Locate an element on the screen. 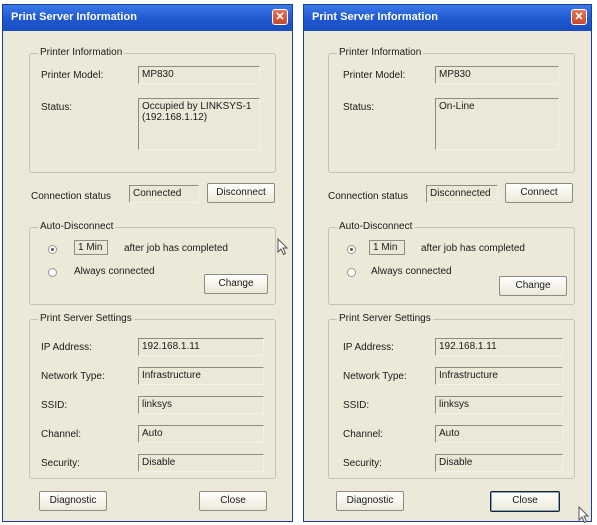 The height and width of the screenshot is (525, 597). connect-button: Connect is located at coordinates (539, 193).